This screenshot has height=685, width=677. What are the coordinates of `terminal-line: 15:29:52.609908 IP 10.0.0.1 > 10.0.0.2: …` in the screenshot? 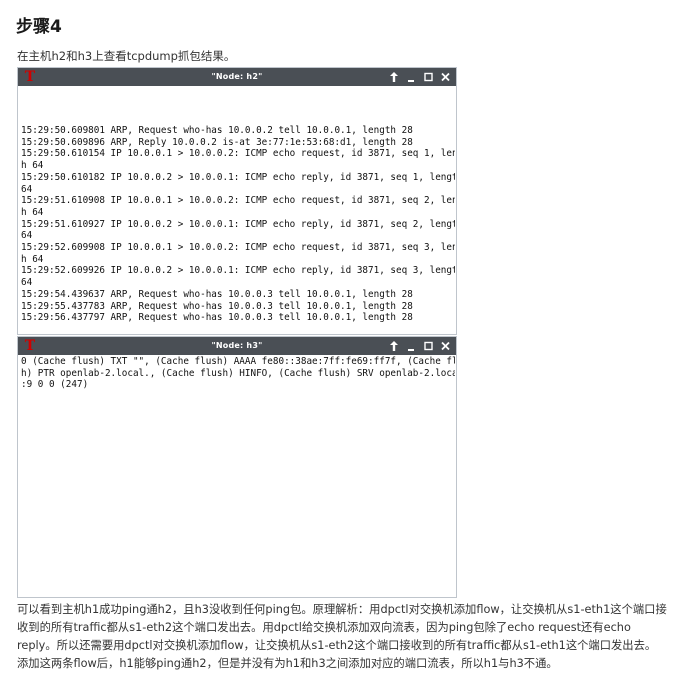 It's located at (238, 248).